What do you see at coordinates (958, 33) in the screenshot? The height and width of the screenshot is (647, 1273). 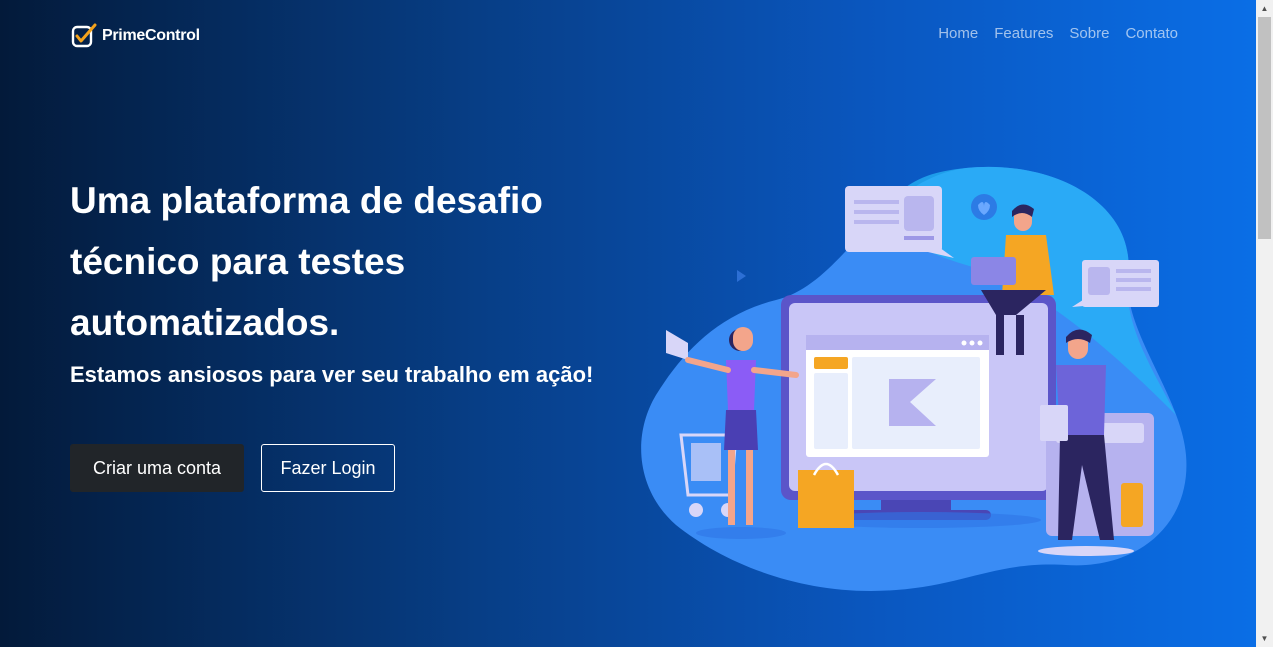 I see `nav-home: Home` at bounding box center [958, 33].